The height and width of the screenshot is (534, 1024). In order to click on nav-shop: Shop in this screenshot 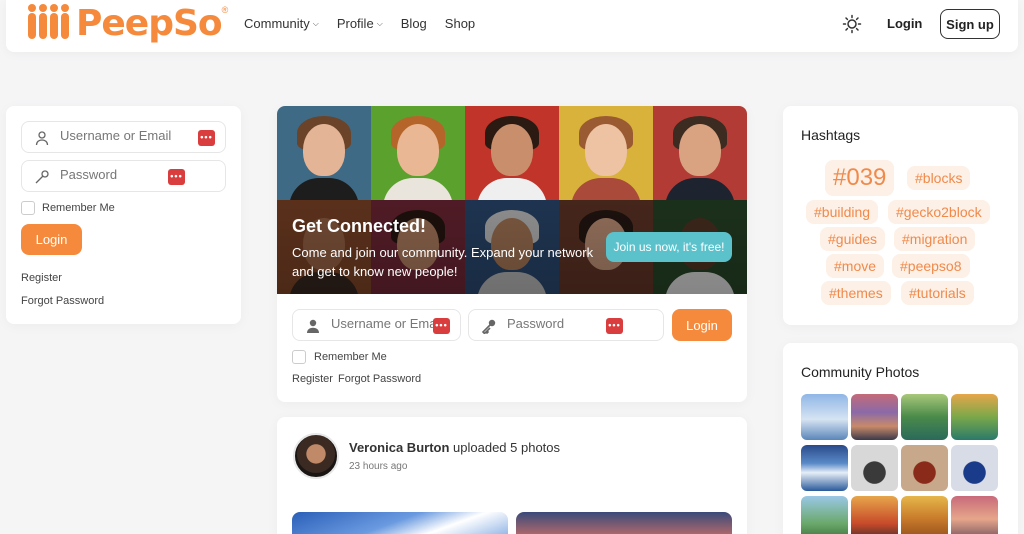, I will do `click(460, 23)`.